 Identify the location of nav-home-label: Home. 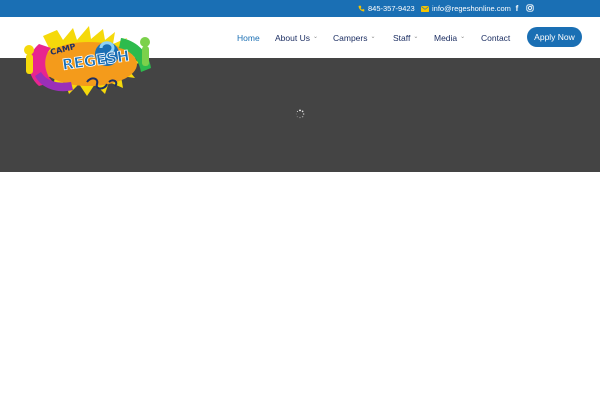
(248, 38).